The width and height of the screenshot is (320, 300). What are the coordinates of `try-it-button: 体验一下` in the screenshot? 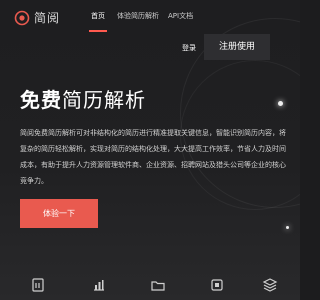 It's located at (59, 213).